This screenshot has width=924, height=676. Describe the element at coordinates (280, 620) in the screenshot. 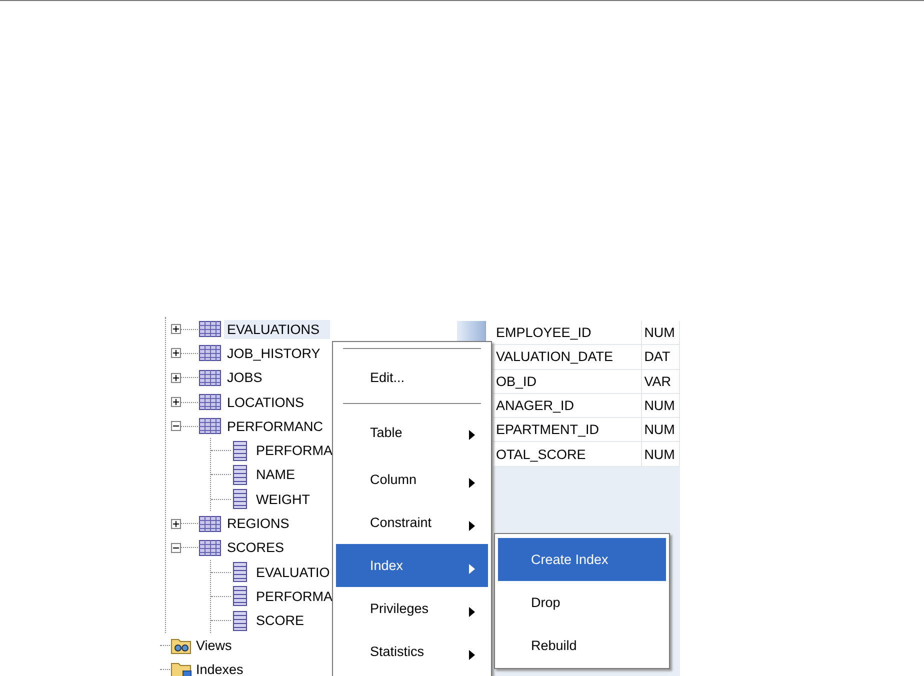

I see `tree-item: SCORE` at that location.